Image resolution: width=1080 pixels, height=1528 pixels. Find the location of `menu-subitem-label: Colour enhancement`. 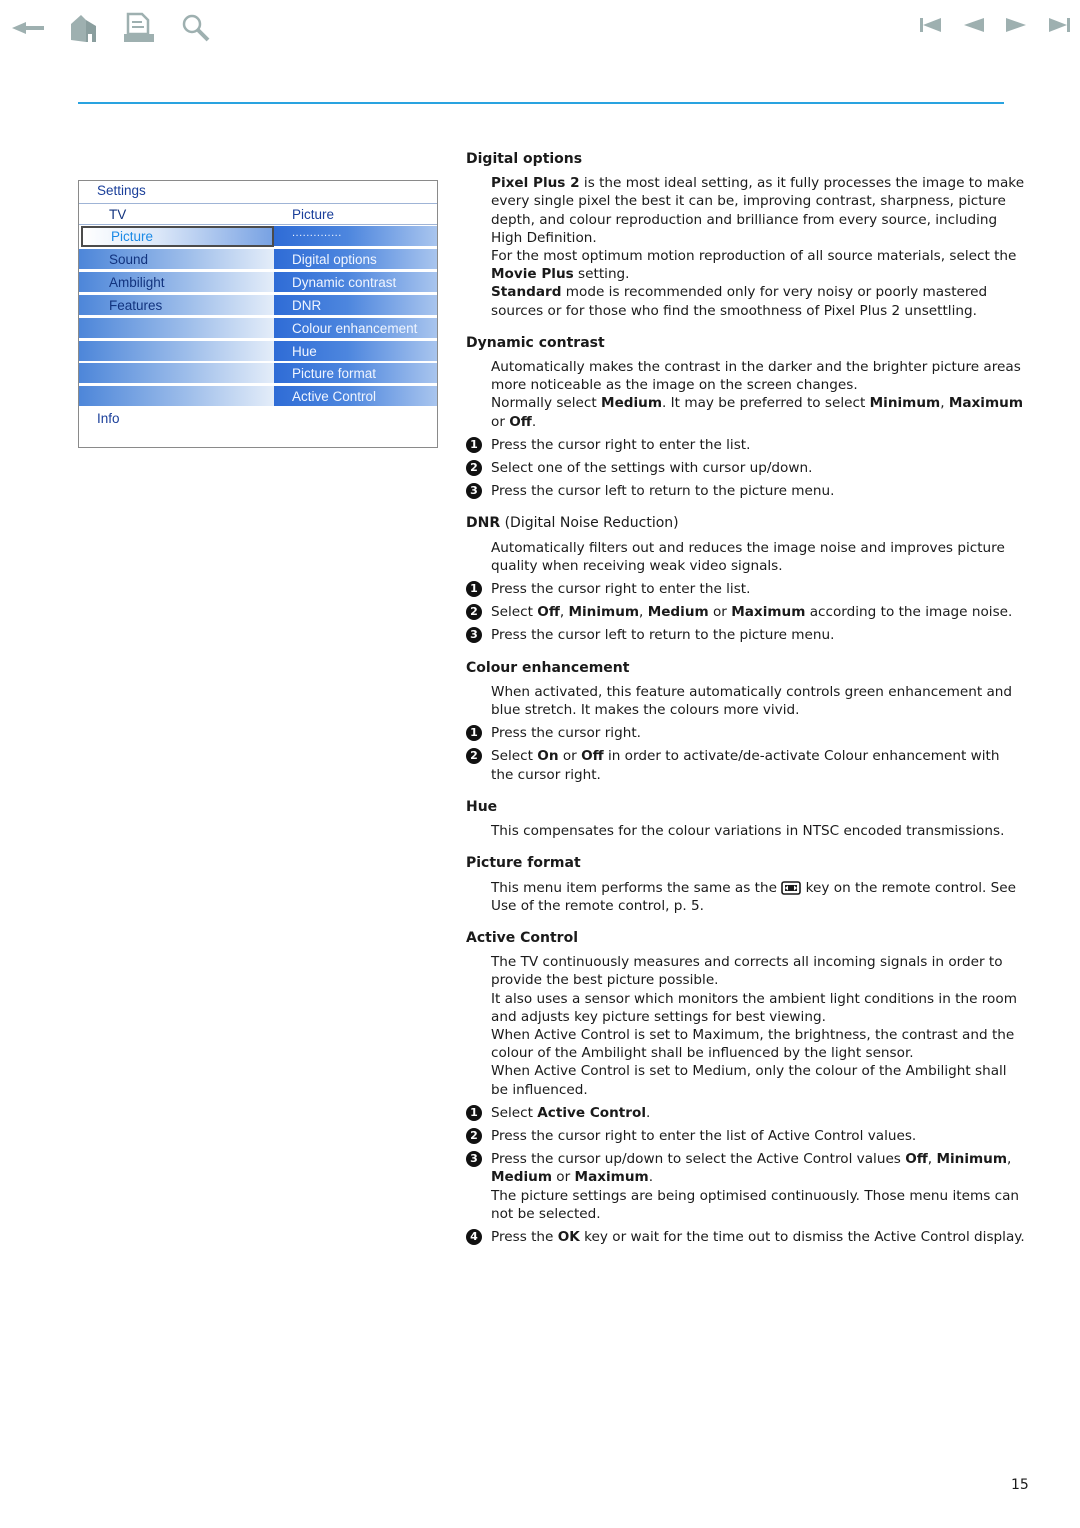

menu-subitem-label: Colour enhancement is located at coordinates (355, 328).